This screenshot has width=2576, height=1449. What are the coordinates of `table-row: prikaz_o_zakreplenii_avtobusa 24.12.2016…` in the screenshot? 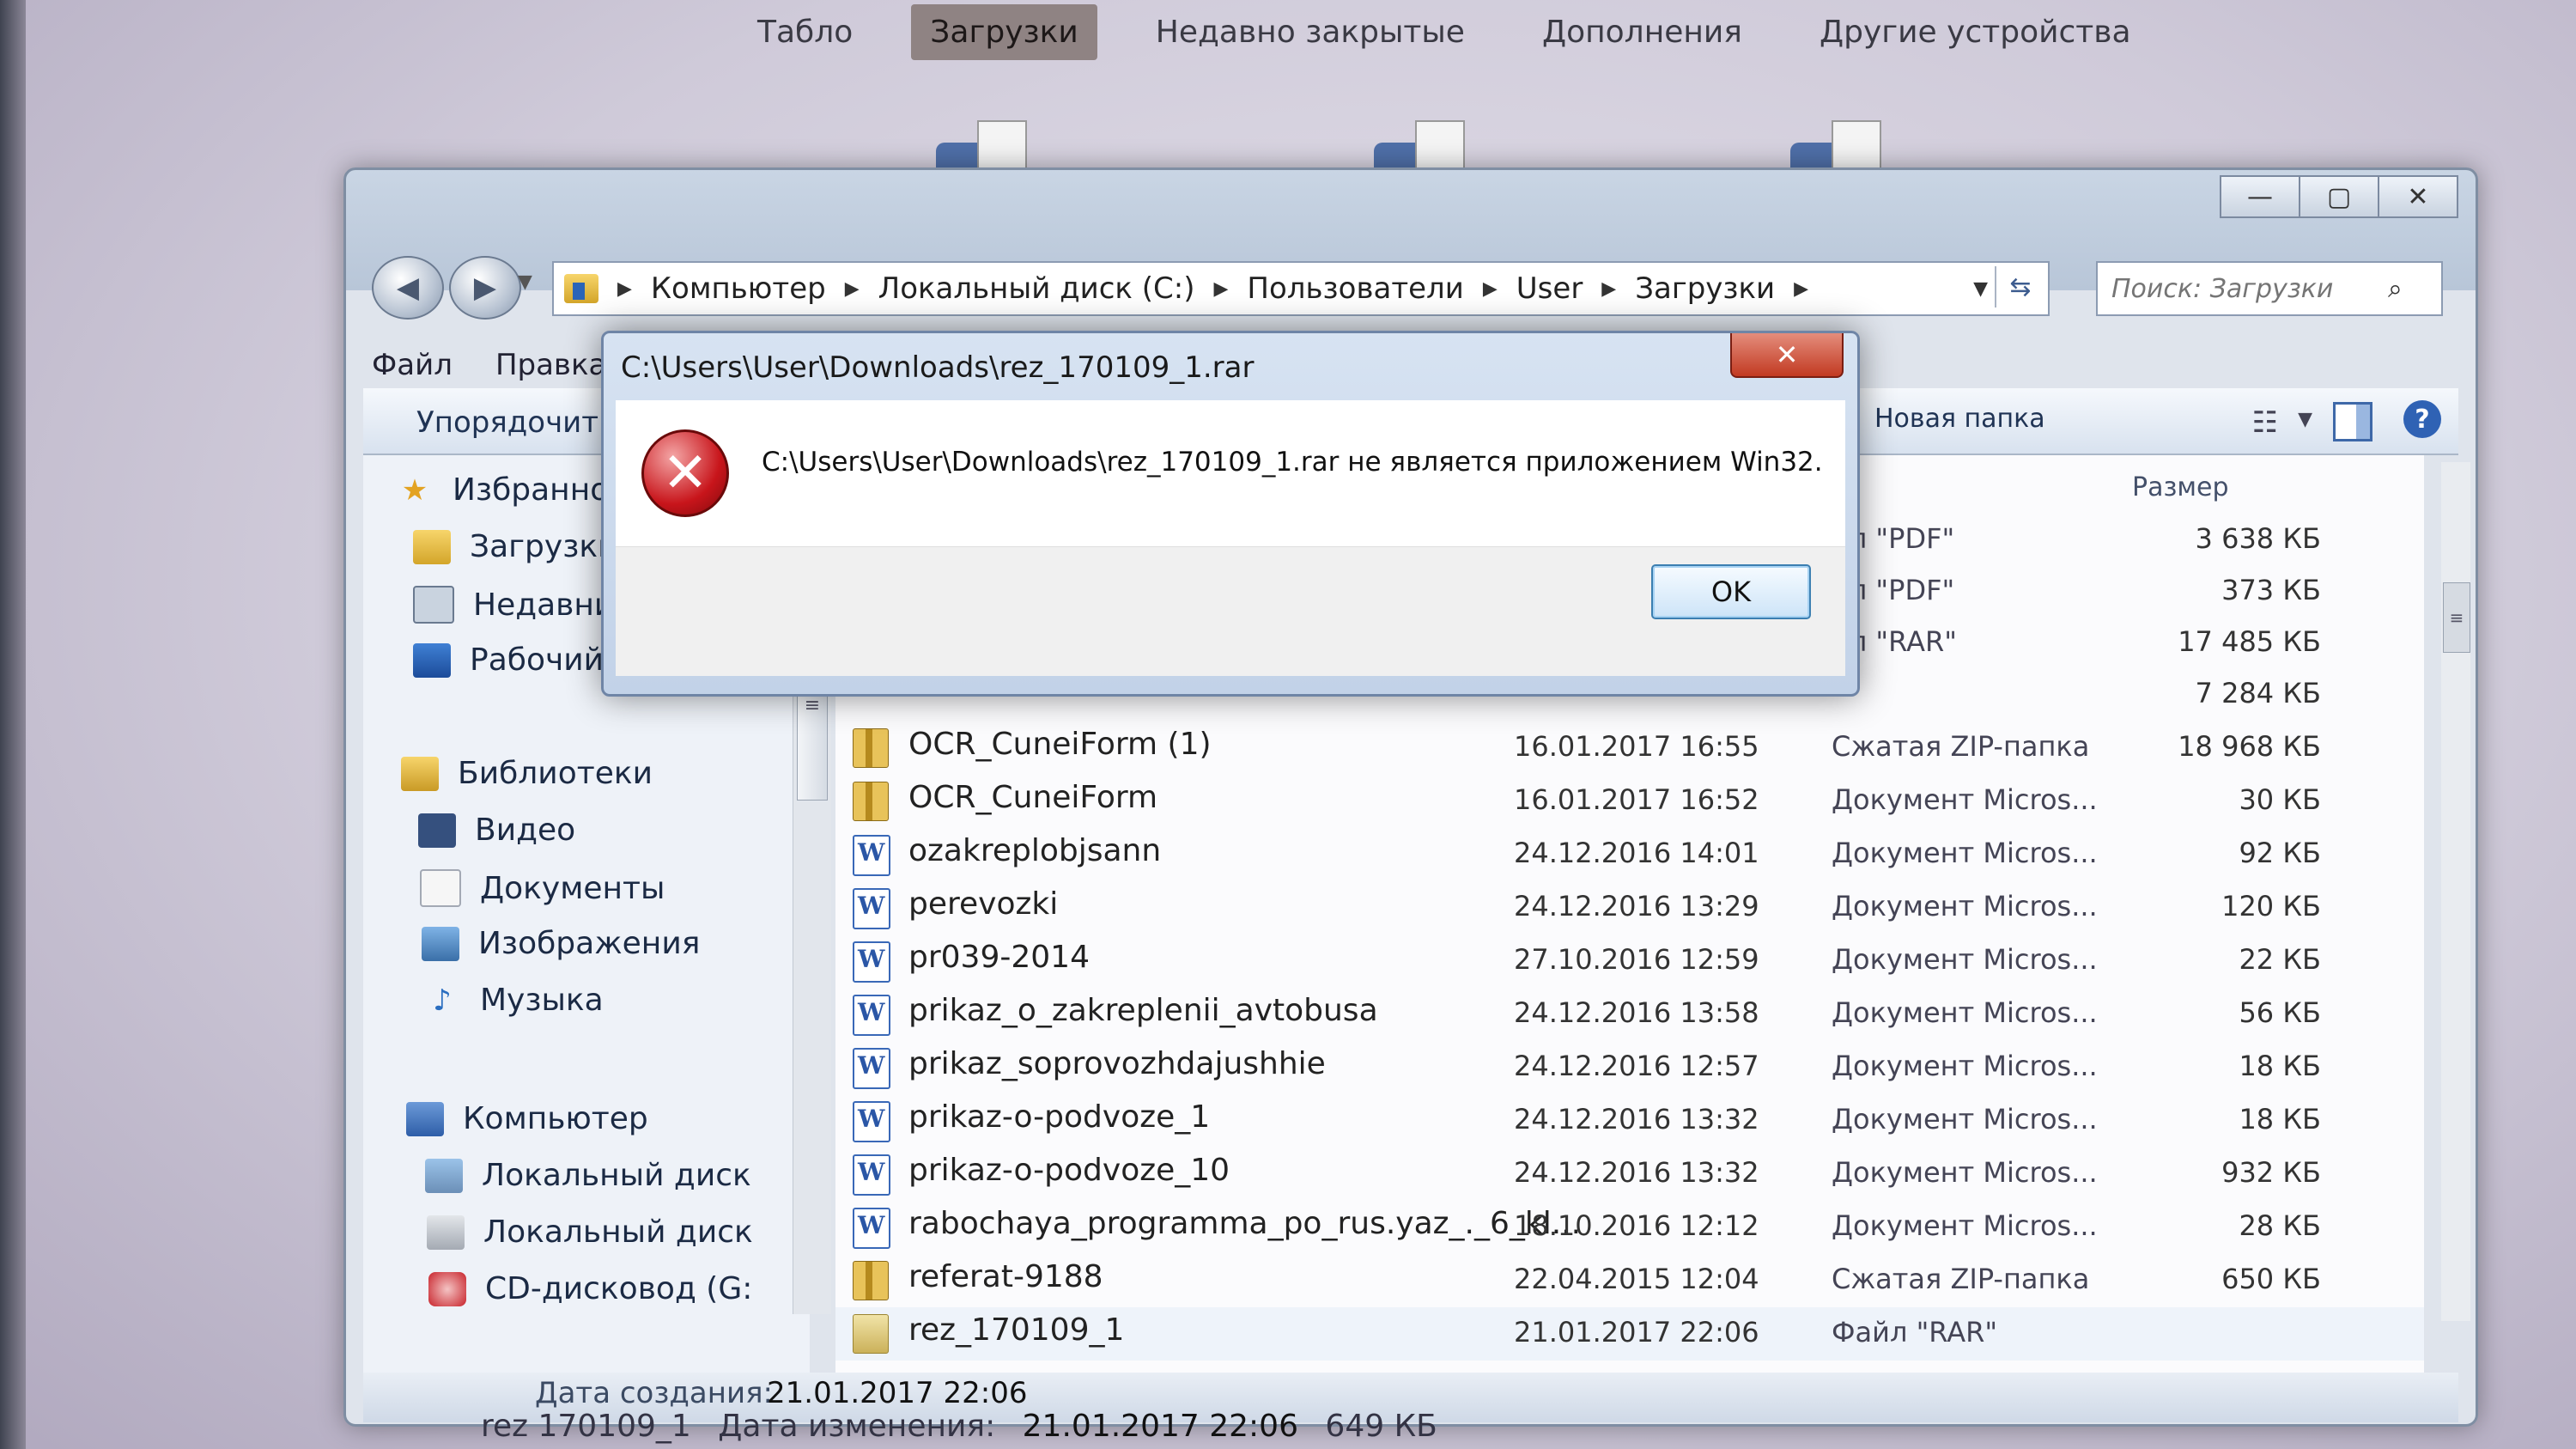 It's located at (1630, 1015).